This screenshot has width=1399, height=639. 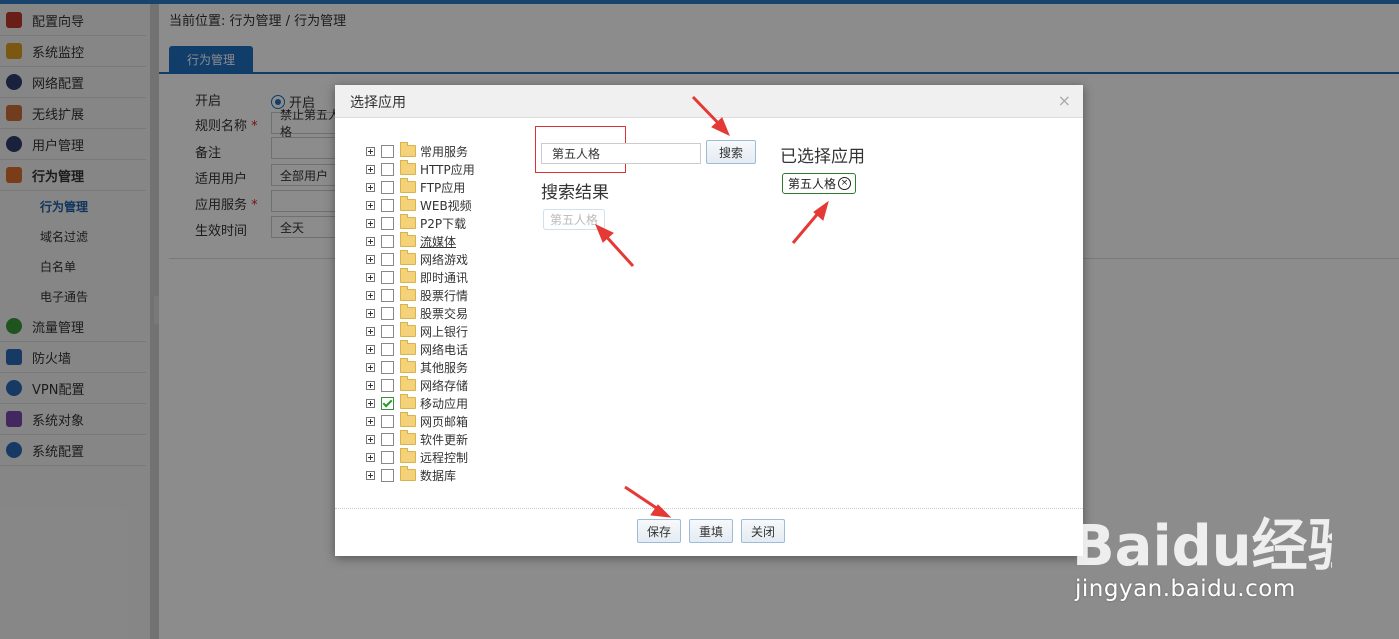 I want to click on watermark-url: jingyan.baidu.com, so click(x=1185, y=589).